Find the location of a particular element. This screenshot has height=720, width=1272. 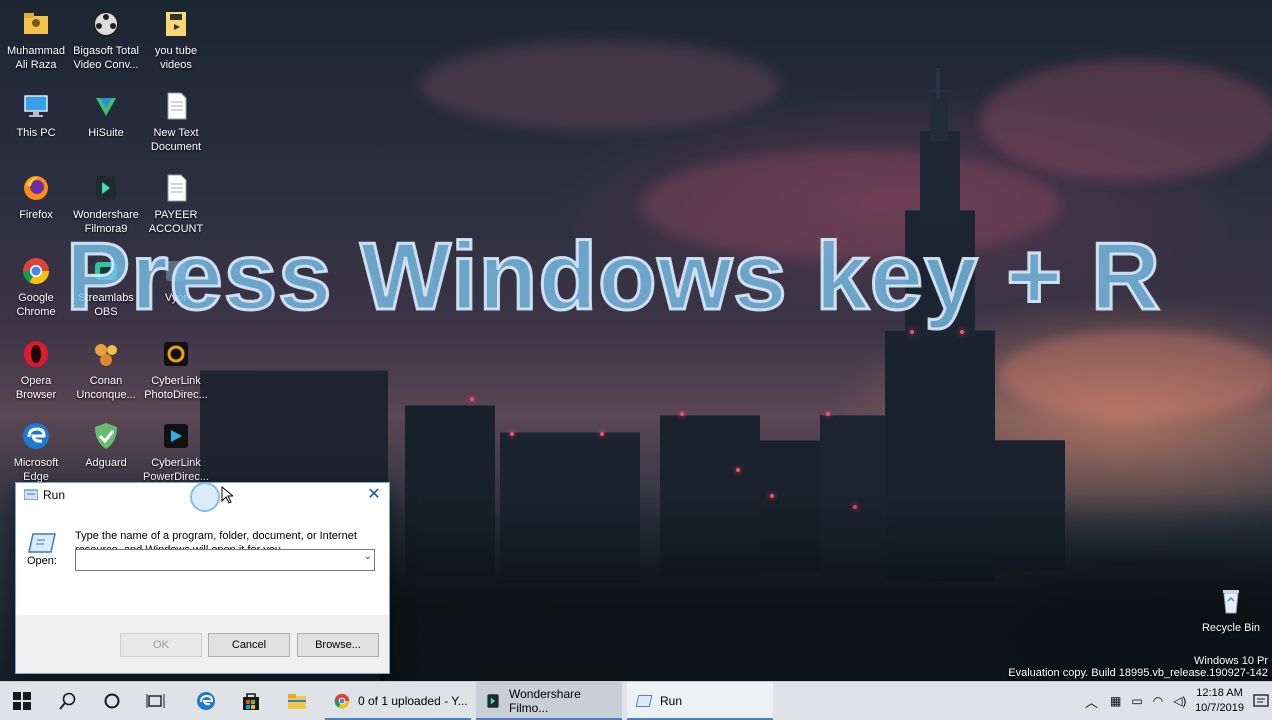

watermark-line-1: Windows 10 Pr is located at coordinates (1231, 661).